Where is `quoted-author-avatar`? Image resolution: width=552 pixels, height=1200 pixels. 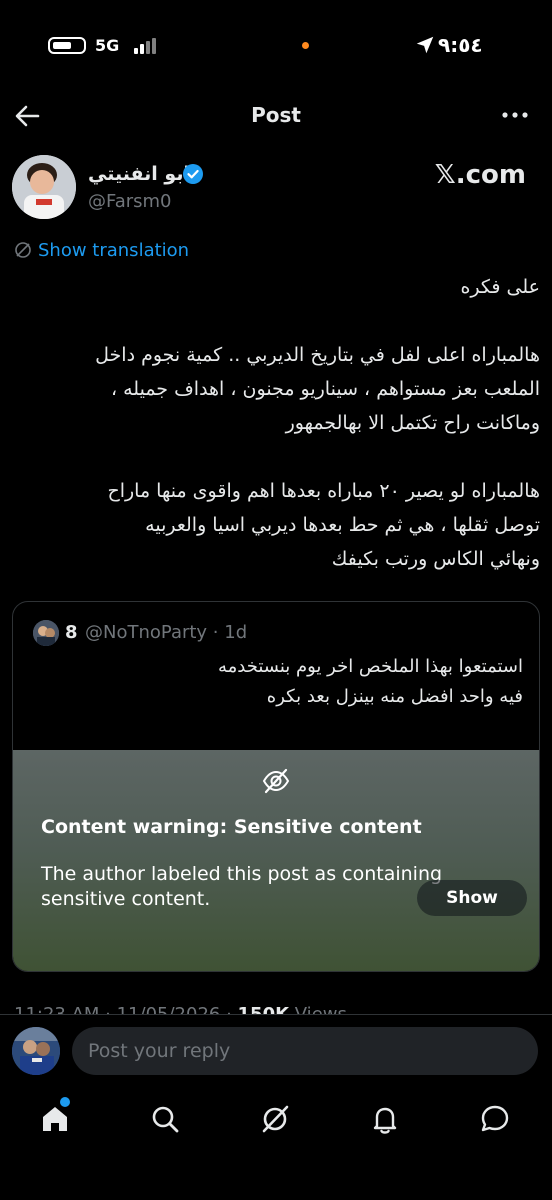 quoted-author-avatar is located at coordinates (46, 633).